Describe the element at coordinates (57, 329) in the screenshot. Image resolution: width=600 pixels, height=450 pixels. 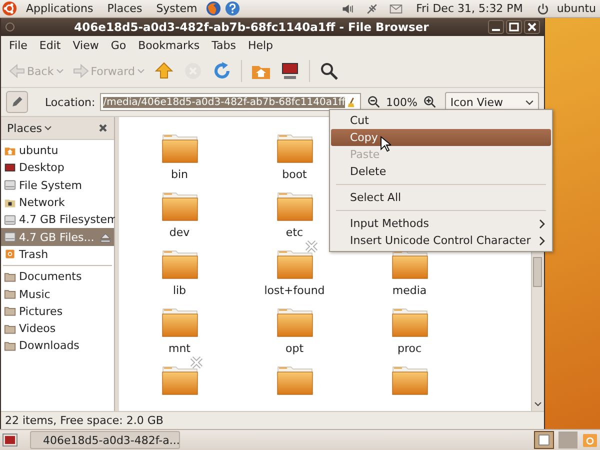
I see `sidebar-item: Videos` at that location.